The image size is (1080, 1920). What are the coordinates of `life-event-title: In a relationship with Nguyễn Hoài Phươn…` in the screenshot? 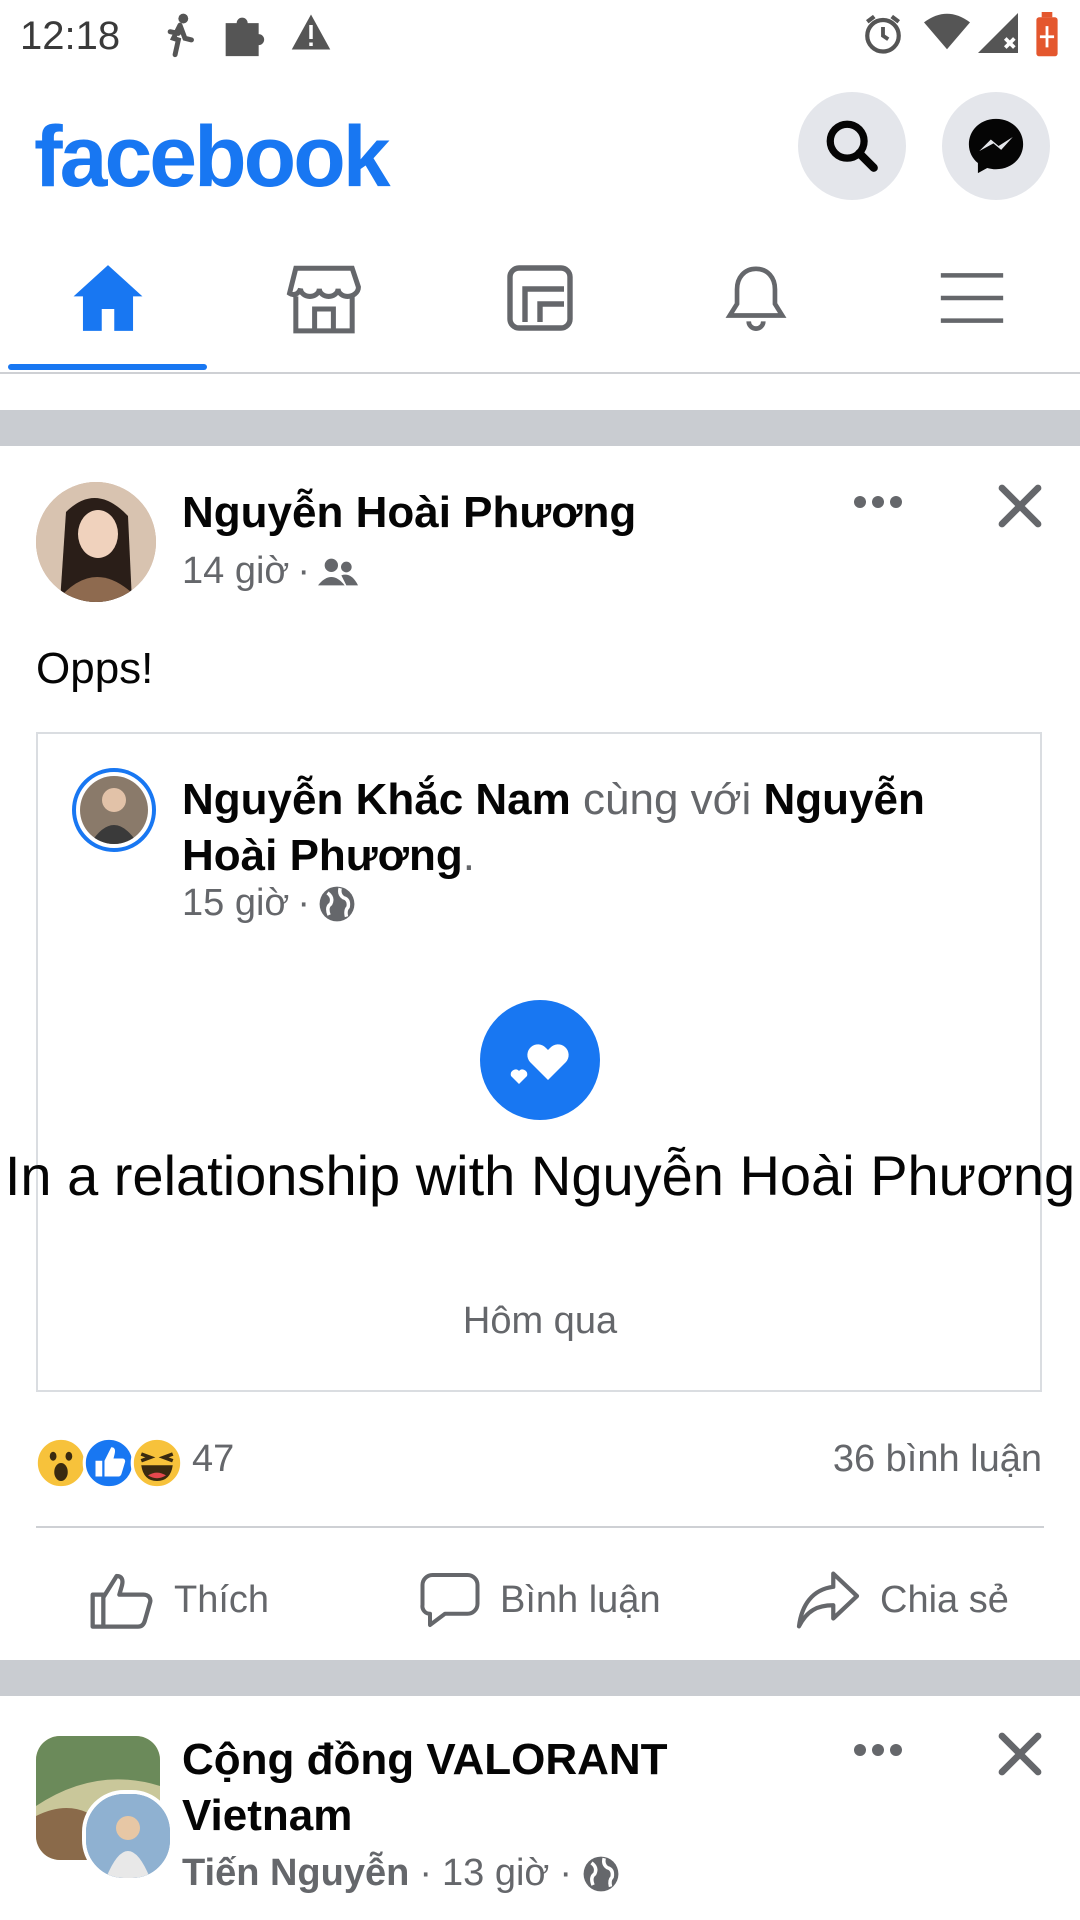 It's located at (540, 1175).